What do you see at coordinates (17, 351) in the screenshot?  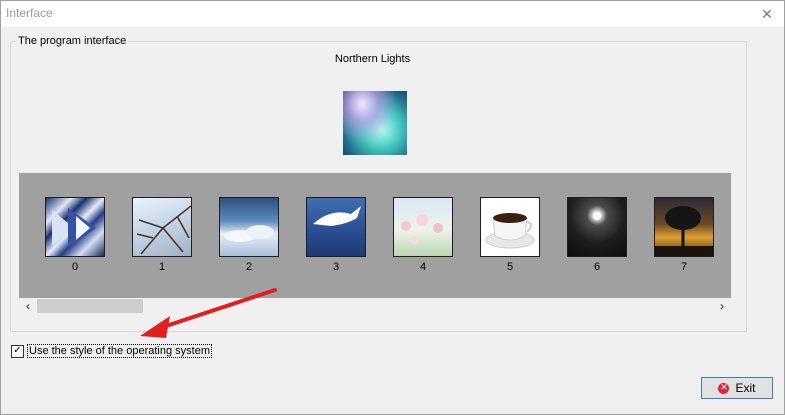 I see `use-os-style-checkbox: ✓` at bounding box center [17, 351].